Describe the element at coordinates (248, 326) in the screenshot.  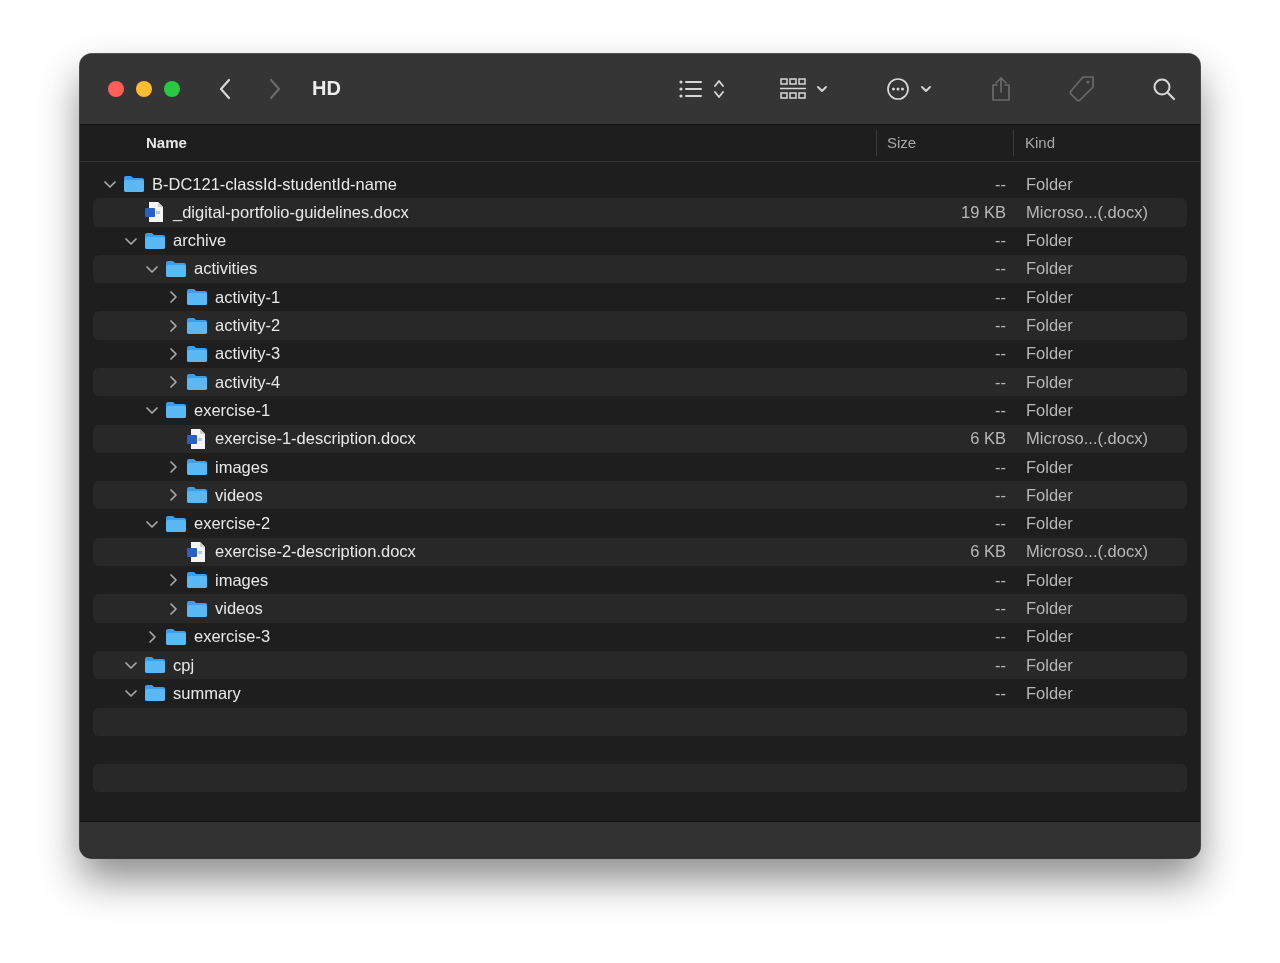
I see `file-name: activity-2` at that location.